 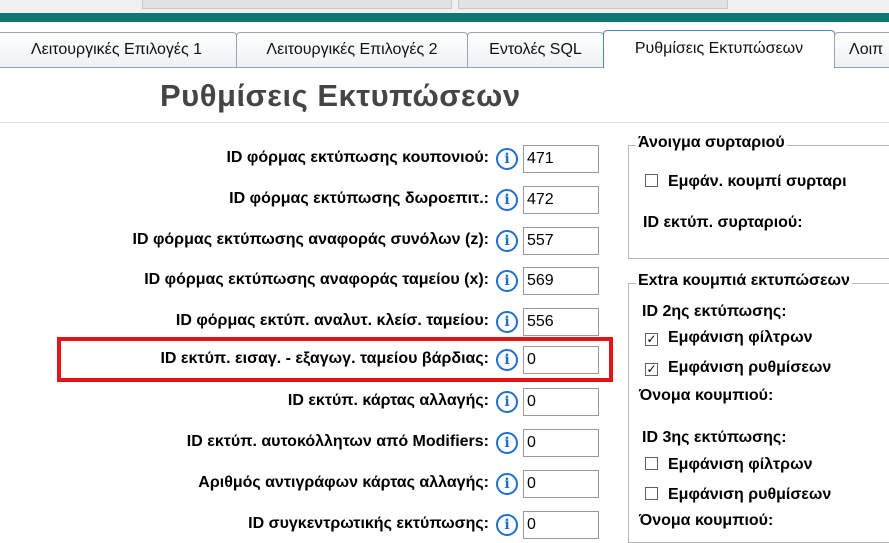 What do you see at coordinates (357, 157) in the screenshot?
I see `label-coupon-print-form-id: ID φόρμας εκτύπωσης κουπονιού:` at bounding box center [357, 157].